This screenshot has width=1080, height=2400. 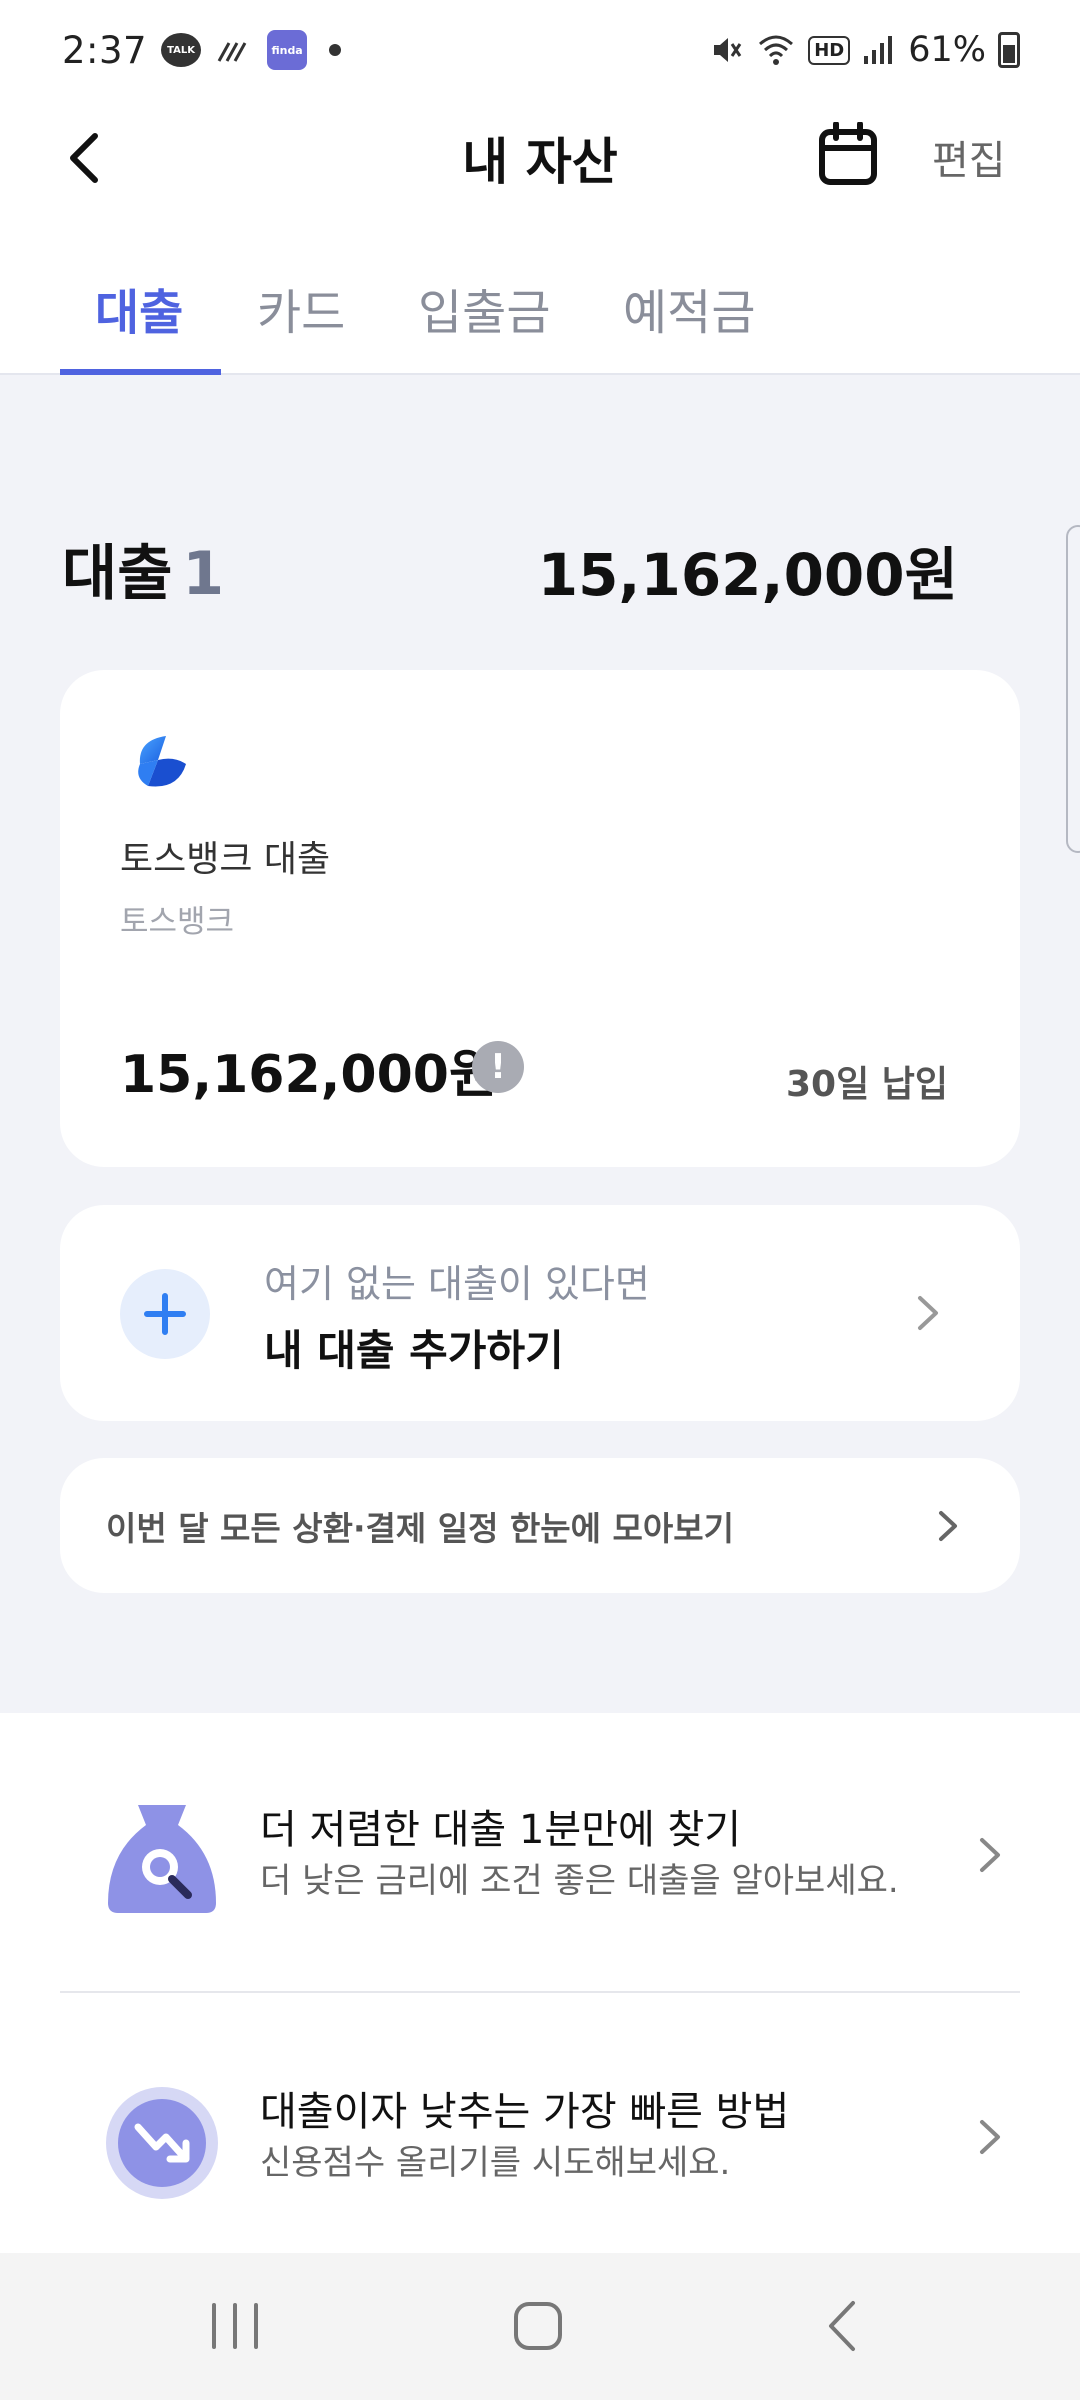 What do you see at coordinates (747, 575) in the screenshot?
I see `loan-total-amount: 15,162,000원` at bounding box center [747, 575].